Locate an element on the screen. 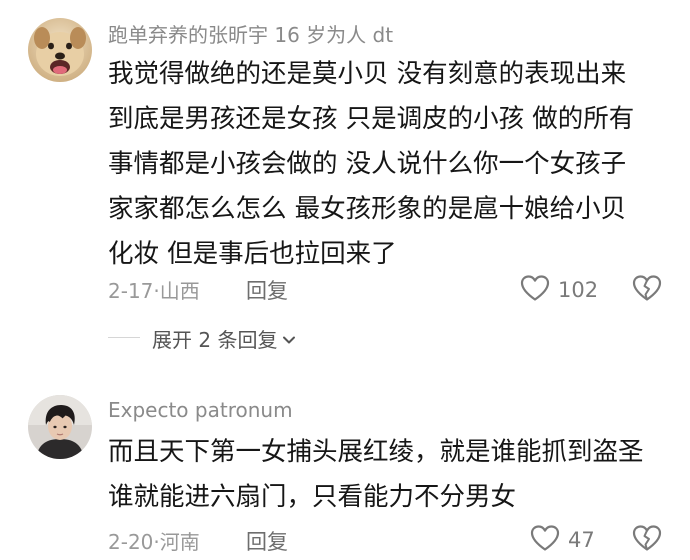 The width and height of the screenshot is (690, 560). comment-text-line: 谁就能进六扇门，只看能力不分男女 is located at coordinates (312, 497).